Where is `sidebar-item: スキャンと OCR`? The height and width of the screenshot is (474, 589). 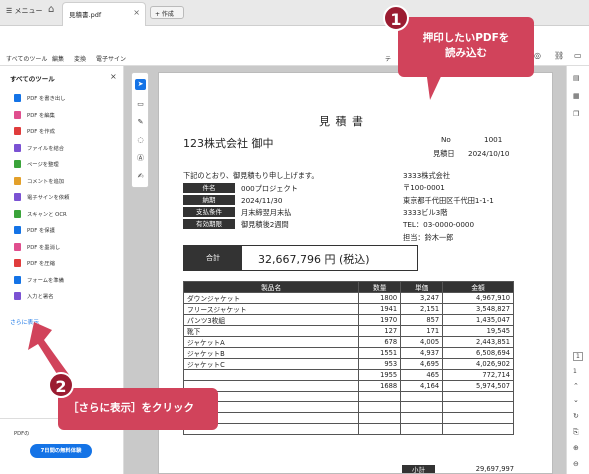
sidebar-item: スキャンと OCR is located at coordinates (40, 214).